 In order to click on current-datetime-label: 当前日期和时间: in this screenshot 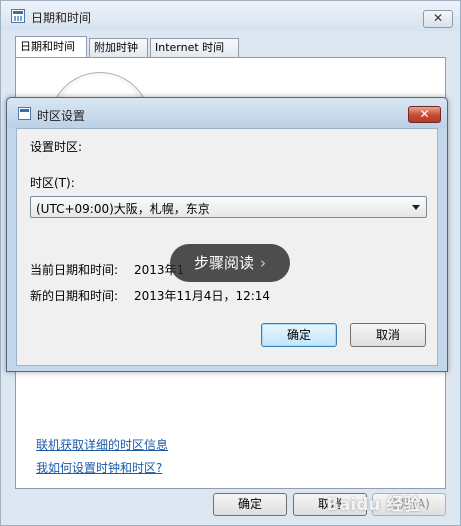, I will do `click(74, 270)`.